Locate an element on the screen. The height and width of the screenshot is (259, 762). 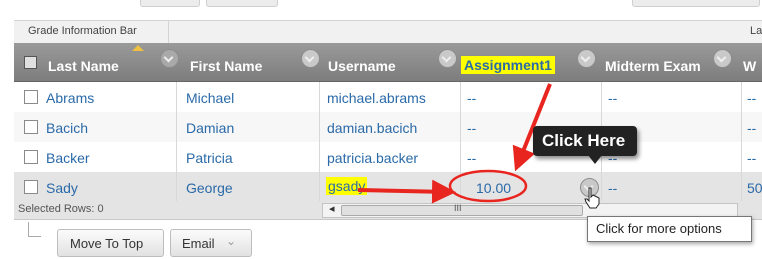
scrollbar-thumb: III is located at coordinates (462, 209).